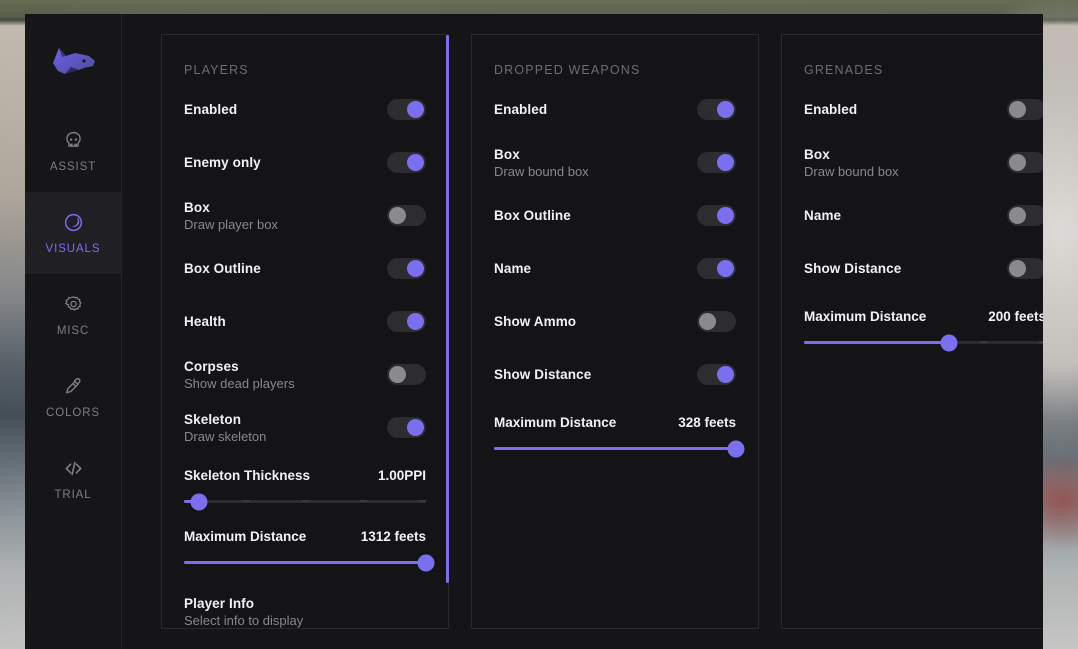 The width and height of the screenshot is (1078, 649). Describe the element at coordinates (73, 494) in the screenshot. I see `sidebar-item-label: TRIAL` at that location.